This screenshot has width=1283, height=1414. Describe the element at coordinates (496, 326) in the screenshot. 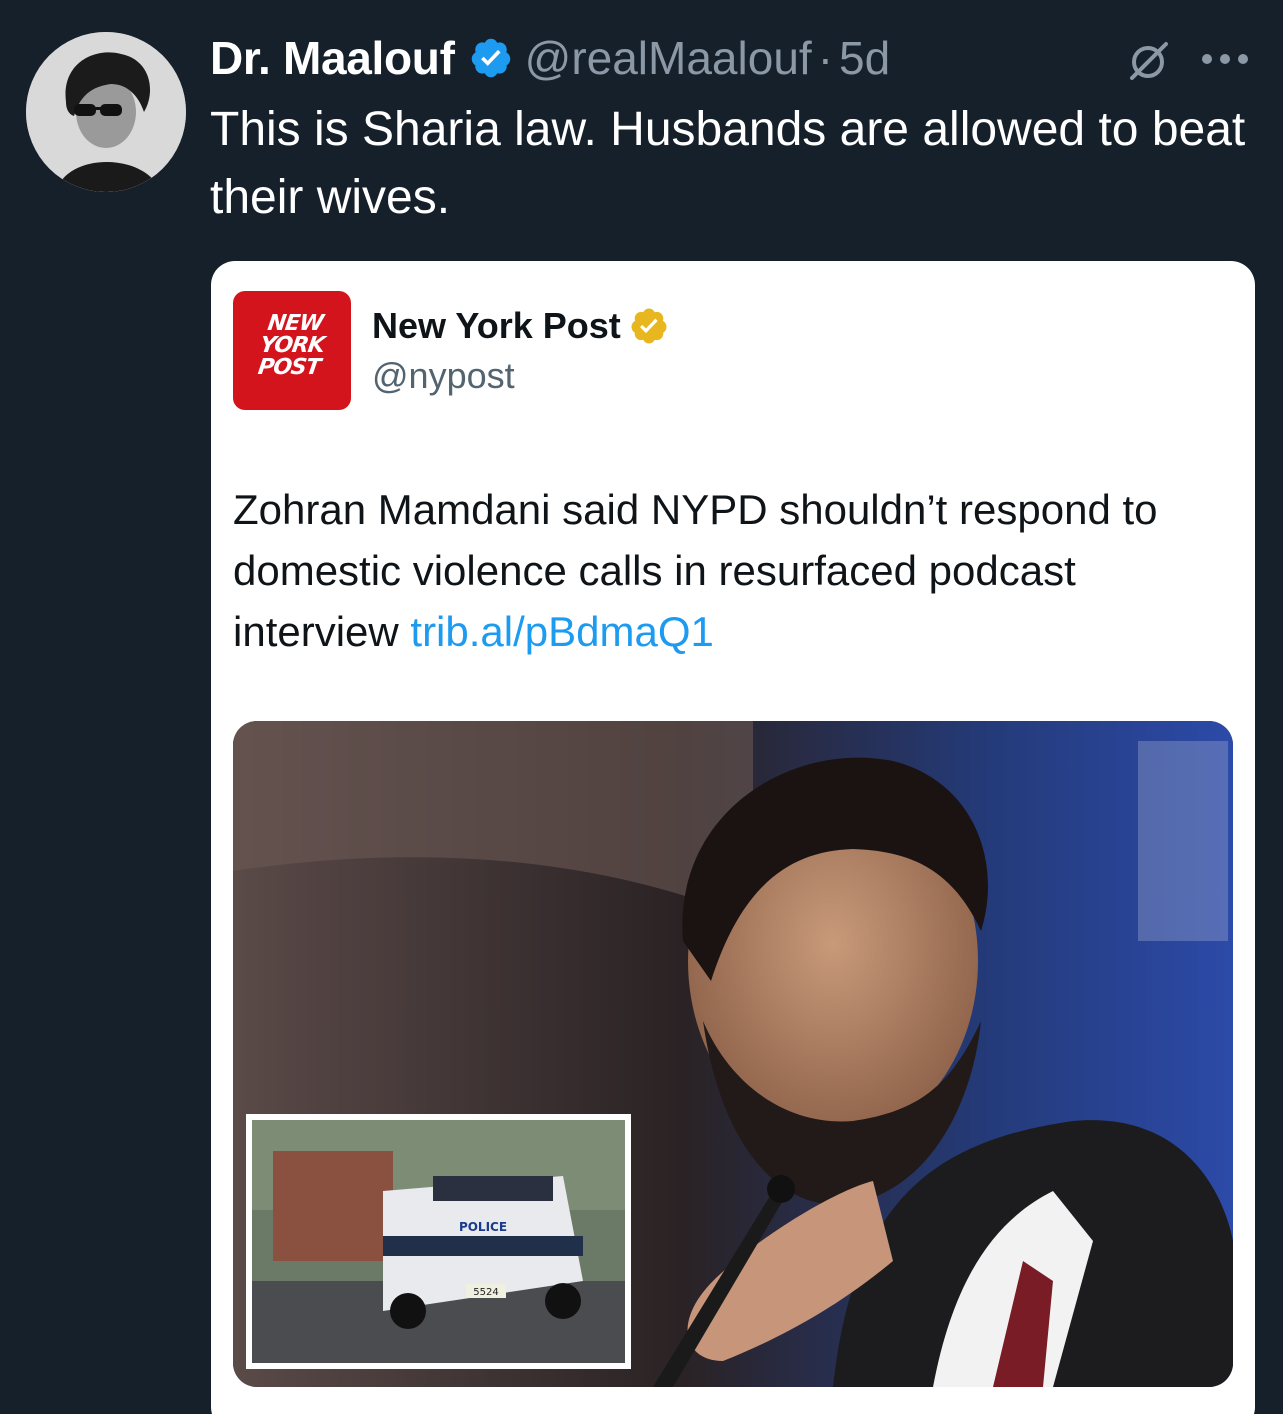

I see `quoted-author-name: New York Post` at that location.